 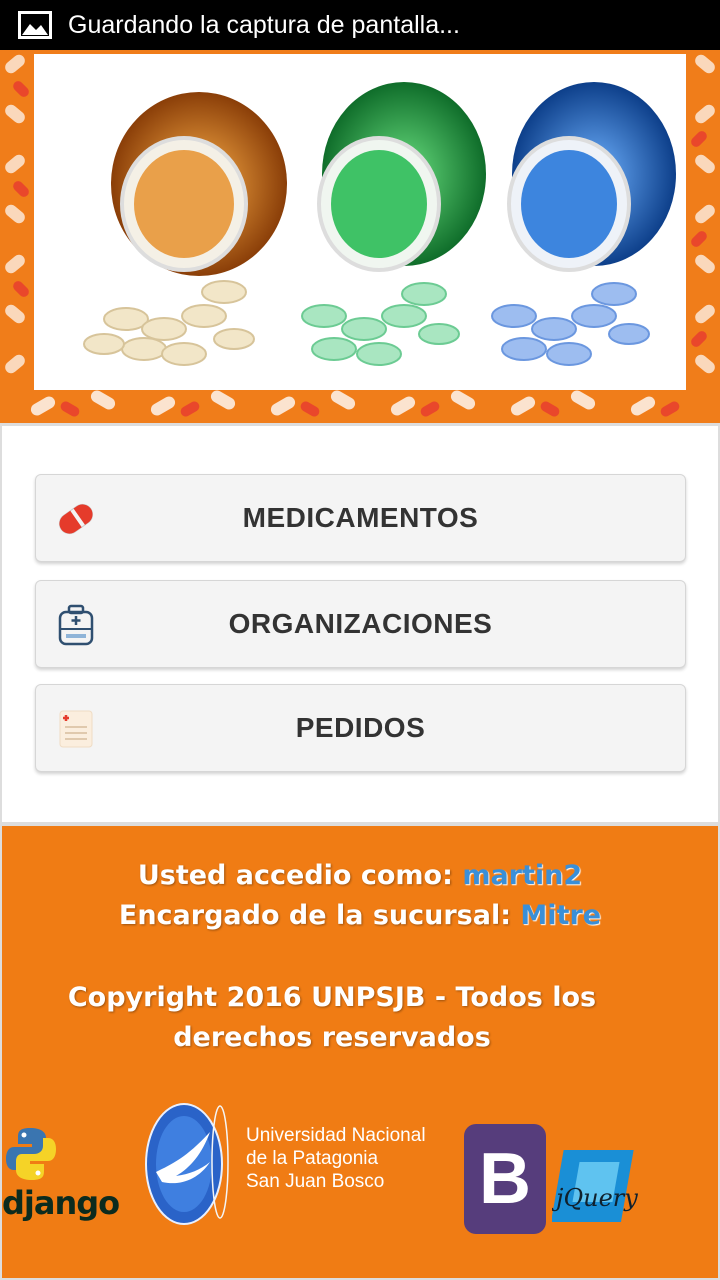 I want to click on bootstrap-letter: B, so click(x=505, y=1179).